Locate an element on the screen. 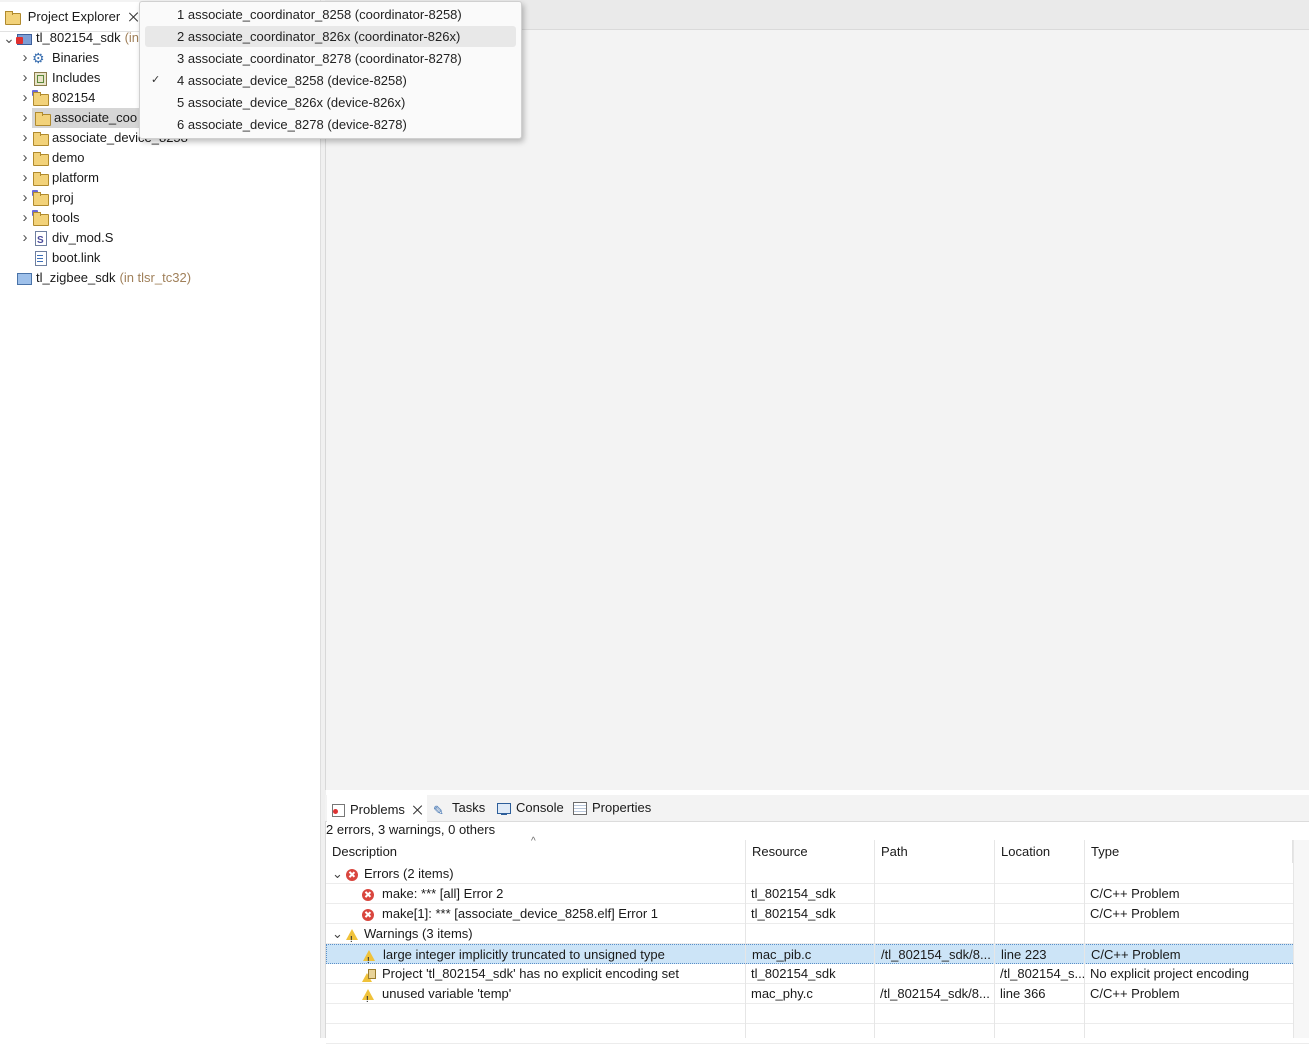 The width and height of the screenshot is (1309, 1044). tab-title: Project Explorer is located at coordinates (74, 16).